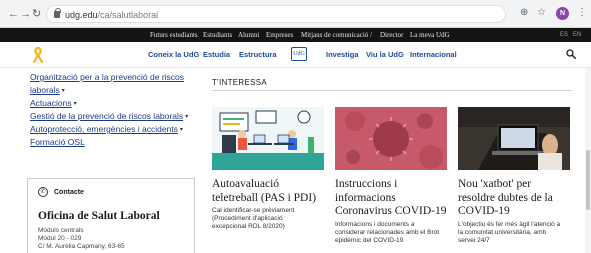 Image resolution: width=591 pixels, height=253 pixels. What do you see at coordinates (391, 211) in the screenshot?
I see `card-title-line: Coronavirus COVID-19` at bounding box center [391, 211].